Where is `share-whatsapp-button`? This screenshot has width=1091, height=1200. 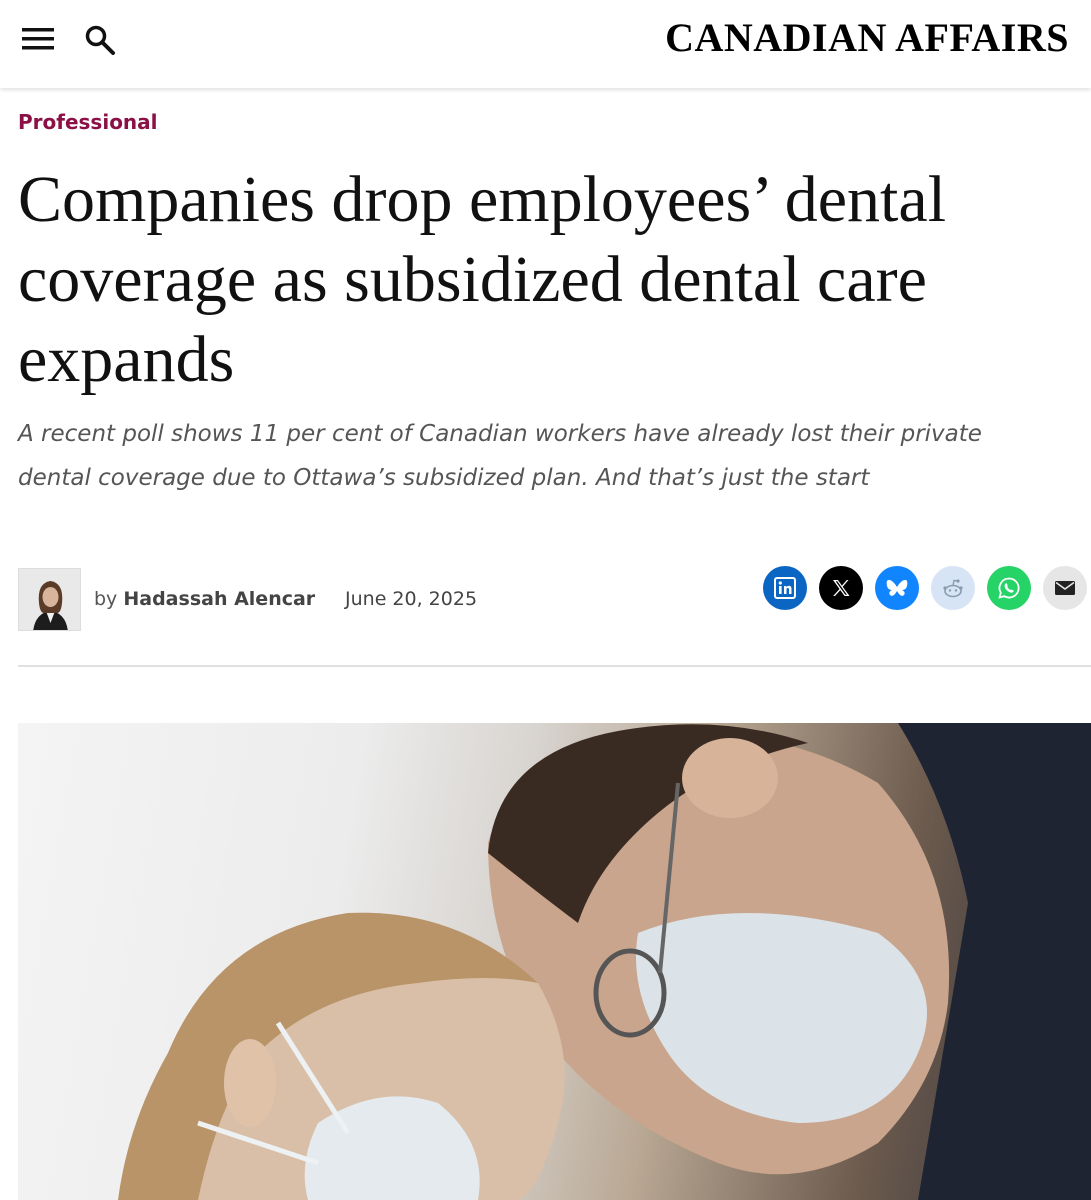 share-whatsapp-button is located at coordinates (1009, 588).